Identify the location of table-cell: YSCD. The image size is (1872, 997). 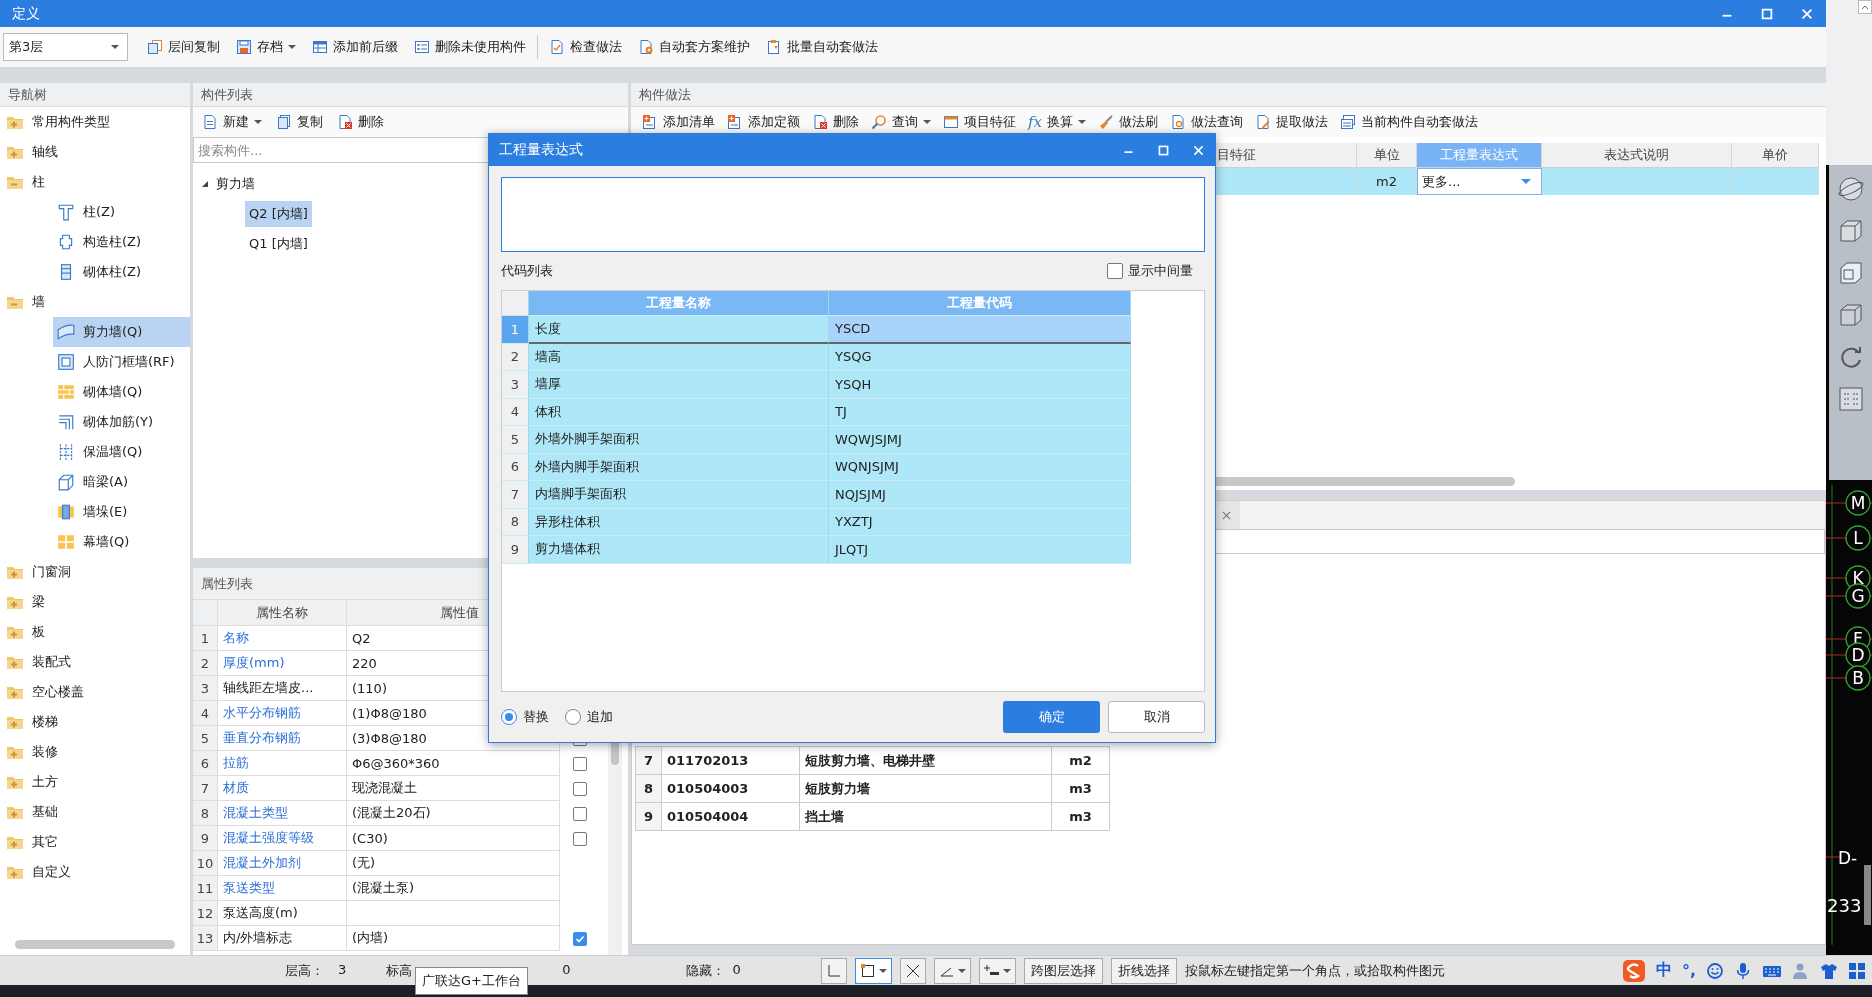
(980, 330).